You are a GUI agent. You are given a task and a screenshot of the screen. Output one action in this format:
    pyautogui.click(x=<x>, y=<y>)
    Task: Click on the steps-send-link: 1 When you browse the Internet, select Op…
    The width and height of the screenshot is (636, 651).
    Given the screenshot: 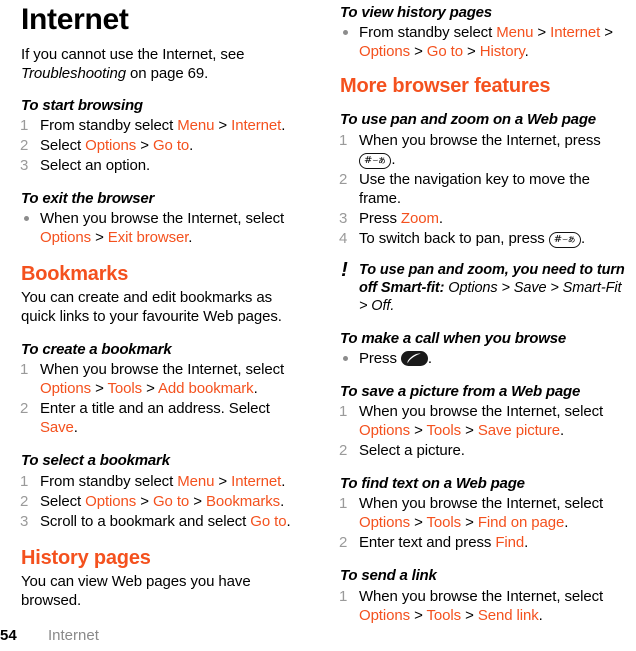 What is the action you would take?
    pyautogui.click(x=483, y=606)
    